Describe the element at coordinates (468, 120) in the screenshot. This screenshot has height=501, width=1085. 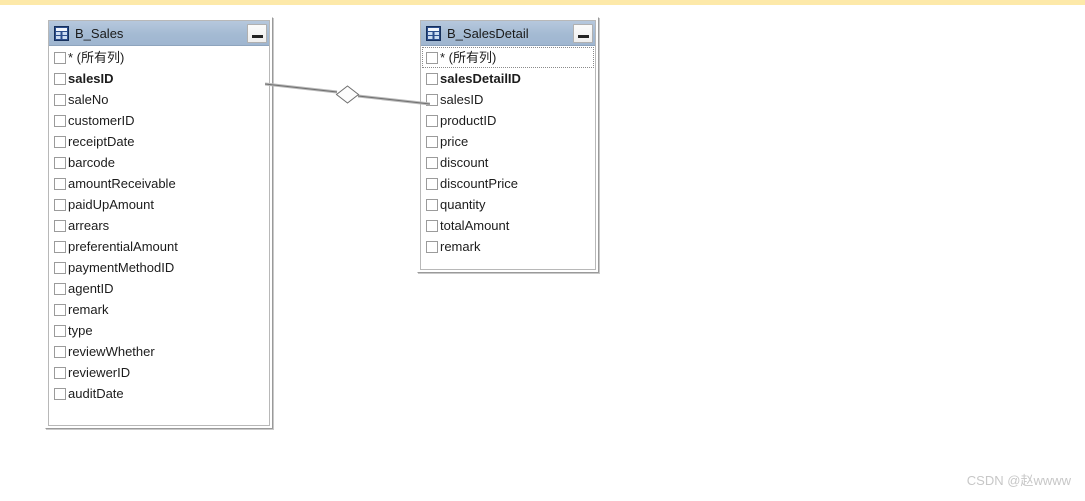
I see `column-label: productID` at that location.